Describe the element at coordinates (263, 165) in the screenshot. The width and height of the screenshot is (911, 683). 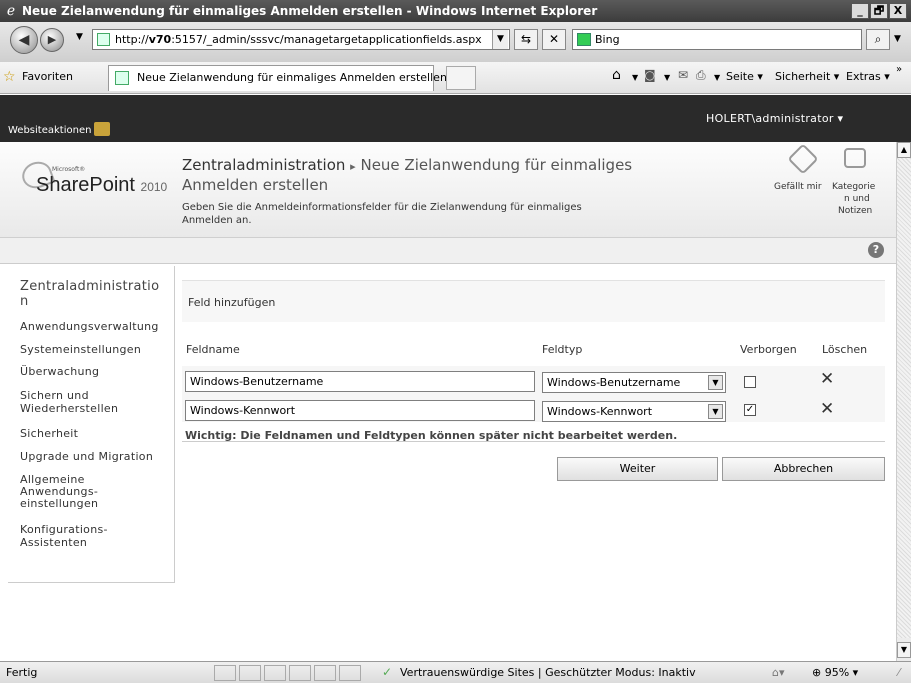
I see `breadcrumb-root: Zentraladministration` at that location.